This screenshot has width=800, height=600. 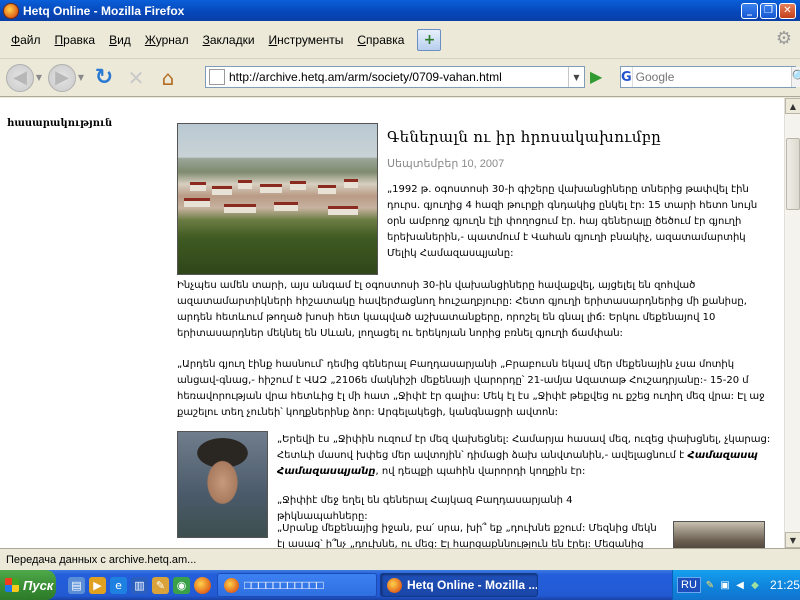 What do you see at coordinates (277, 199) in the screenshot?
I see `village-photo` at bounding box center [277, 199].